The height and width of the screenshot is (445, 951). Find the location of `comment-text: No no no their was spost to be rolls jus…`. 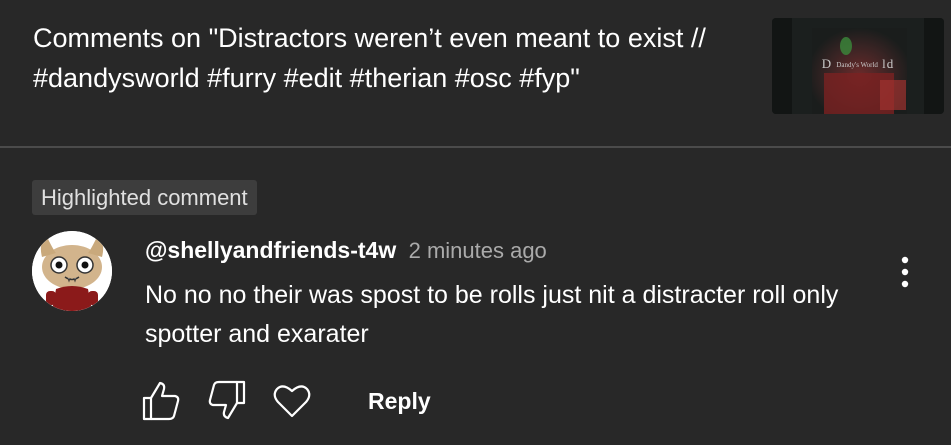

comment-text: No no no their was spost to be rolls jus… is located at coordinates (492, 314).